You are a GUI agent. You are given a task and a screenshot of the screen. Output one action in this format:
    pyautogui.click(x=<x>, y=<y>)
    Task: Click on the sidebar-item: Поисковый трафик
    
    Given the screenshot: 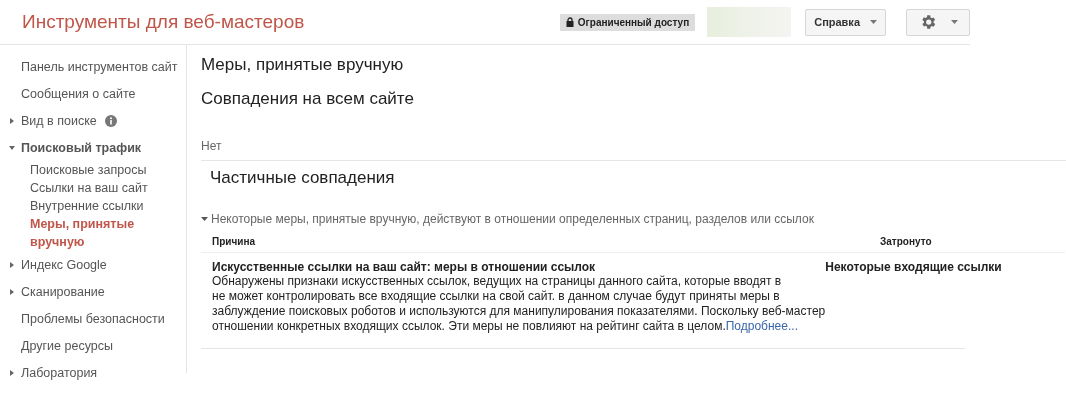 What is the action you would take?
    pyautogui.click(x=93, y=147)
    